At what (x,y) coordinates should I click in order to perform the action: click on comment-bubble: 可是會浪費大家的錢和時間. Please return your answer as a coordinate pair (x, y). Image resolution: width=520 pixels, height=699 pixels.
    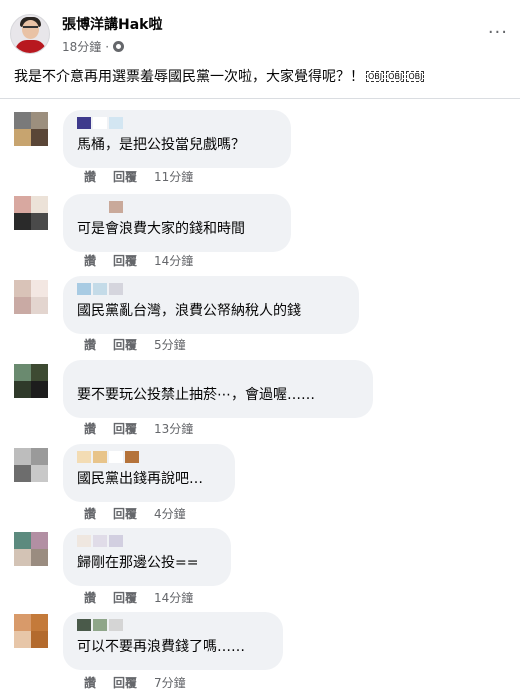
    Looking at the image, I should click on (177, 223).